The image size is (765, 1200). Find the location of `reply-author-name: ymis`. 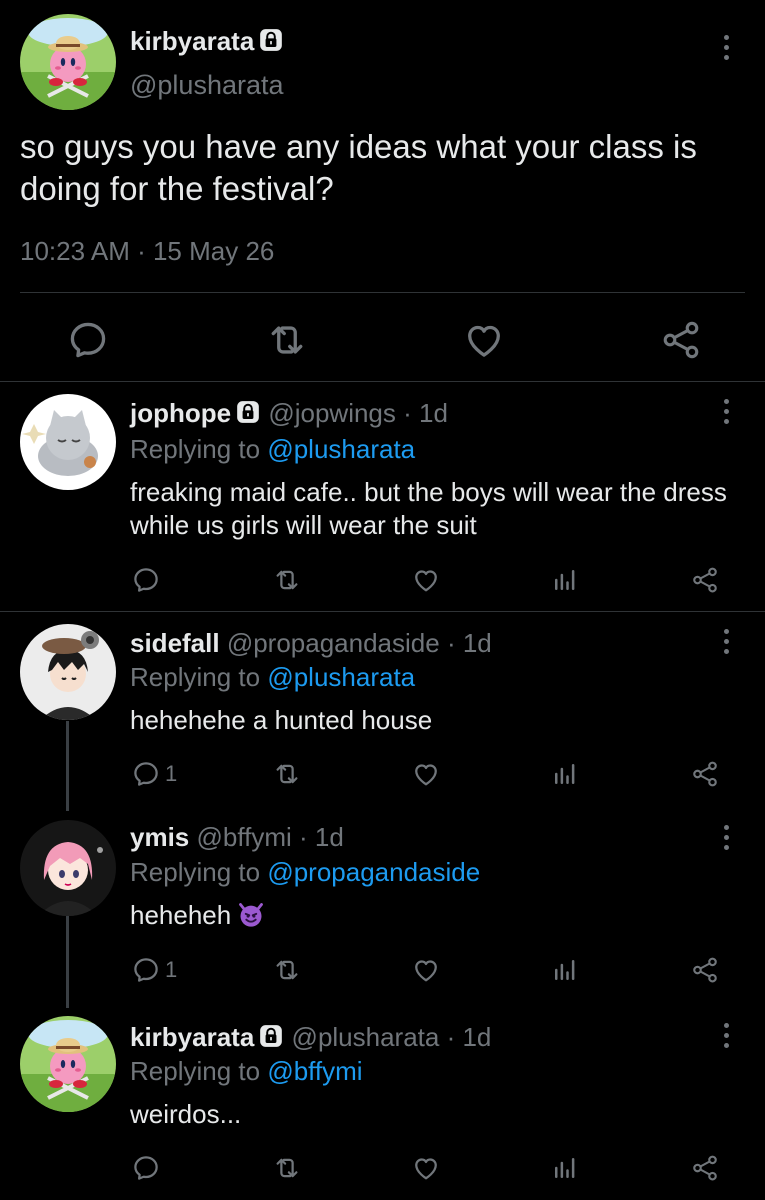

reply-author-name: ymis is located at coordinates (159, 837).